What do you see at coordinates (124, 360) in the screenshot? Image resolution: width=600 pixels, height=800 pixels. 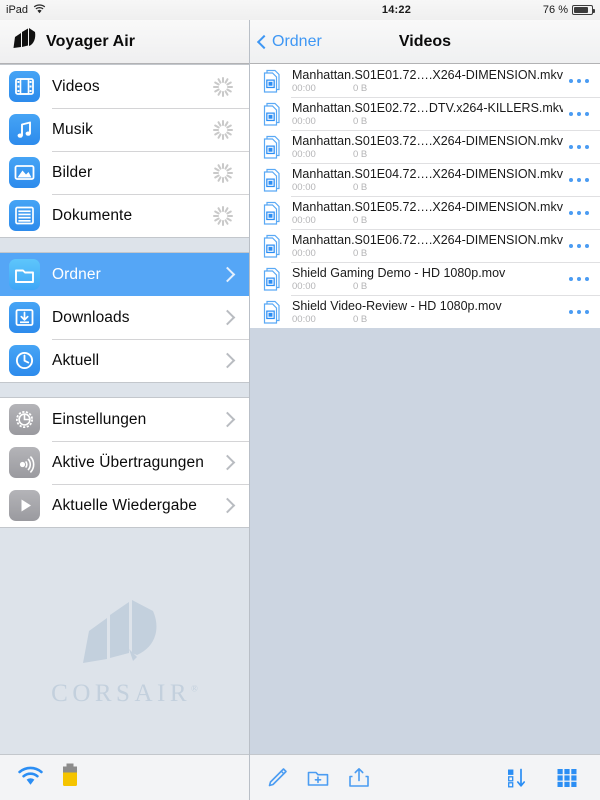 I see `sidebar-item-aktuell: Aktuell` at bounding box center [124, 360].